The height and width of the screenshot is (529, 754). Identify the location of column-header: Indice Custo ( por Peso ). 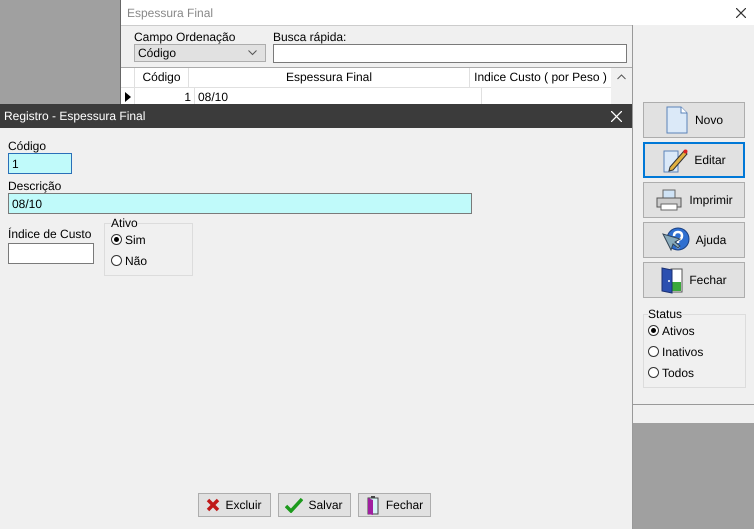
(540, 77).